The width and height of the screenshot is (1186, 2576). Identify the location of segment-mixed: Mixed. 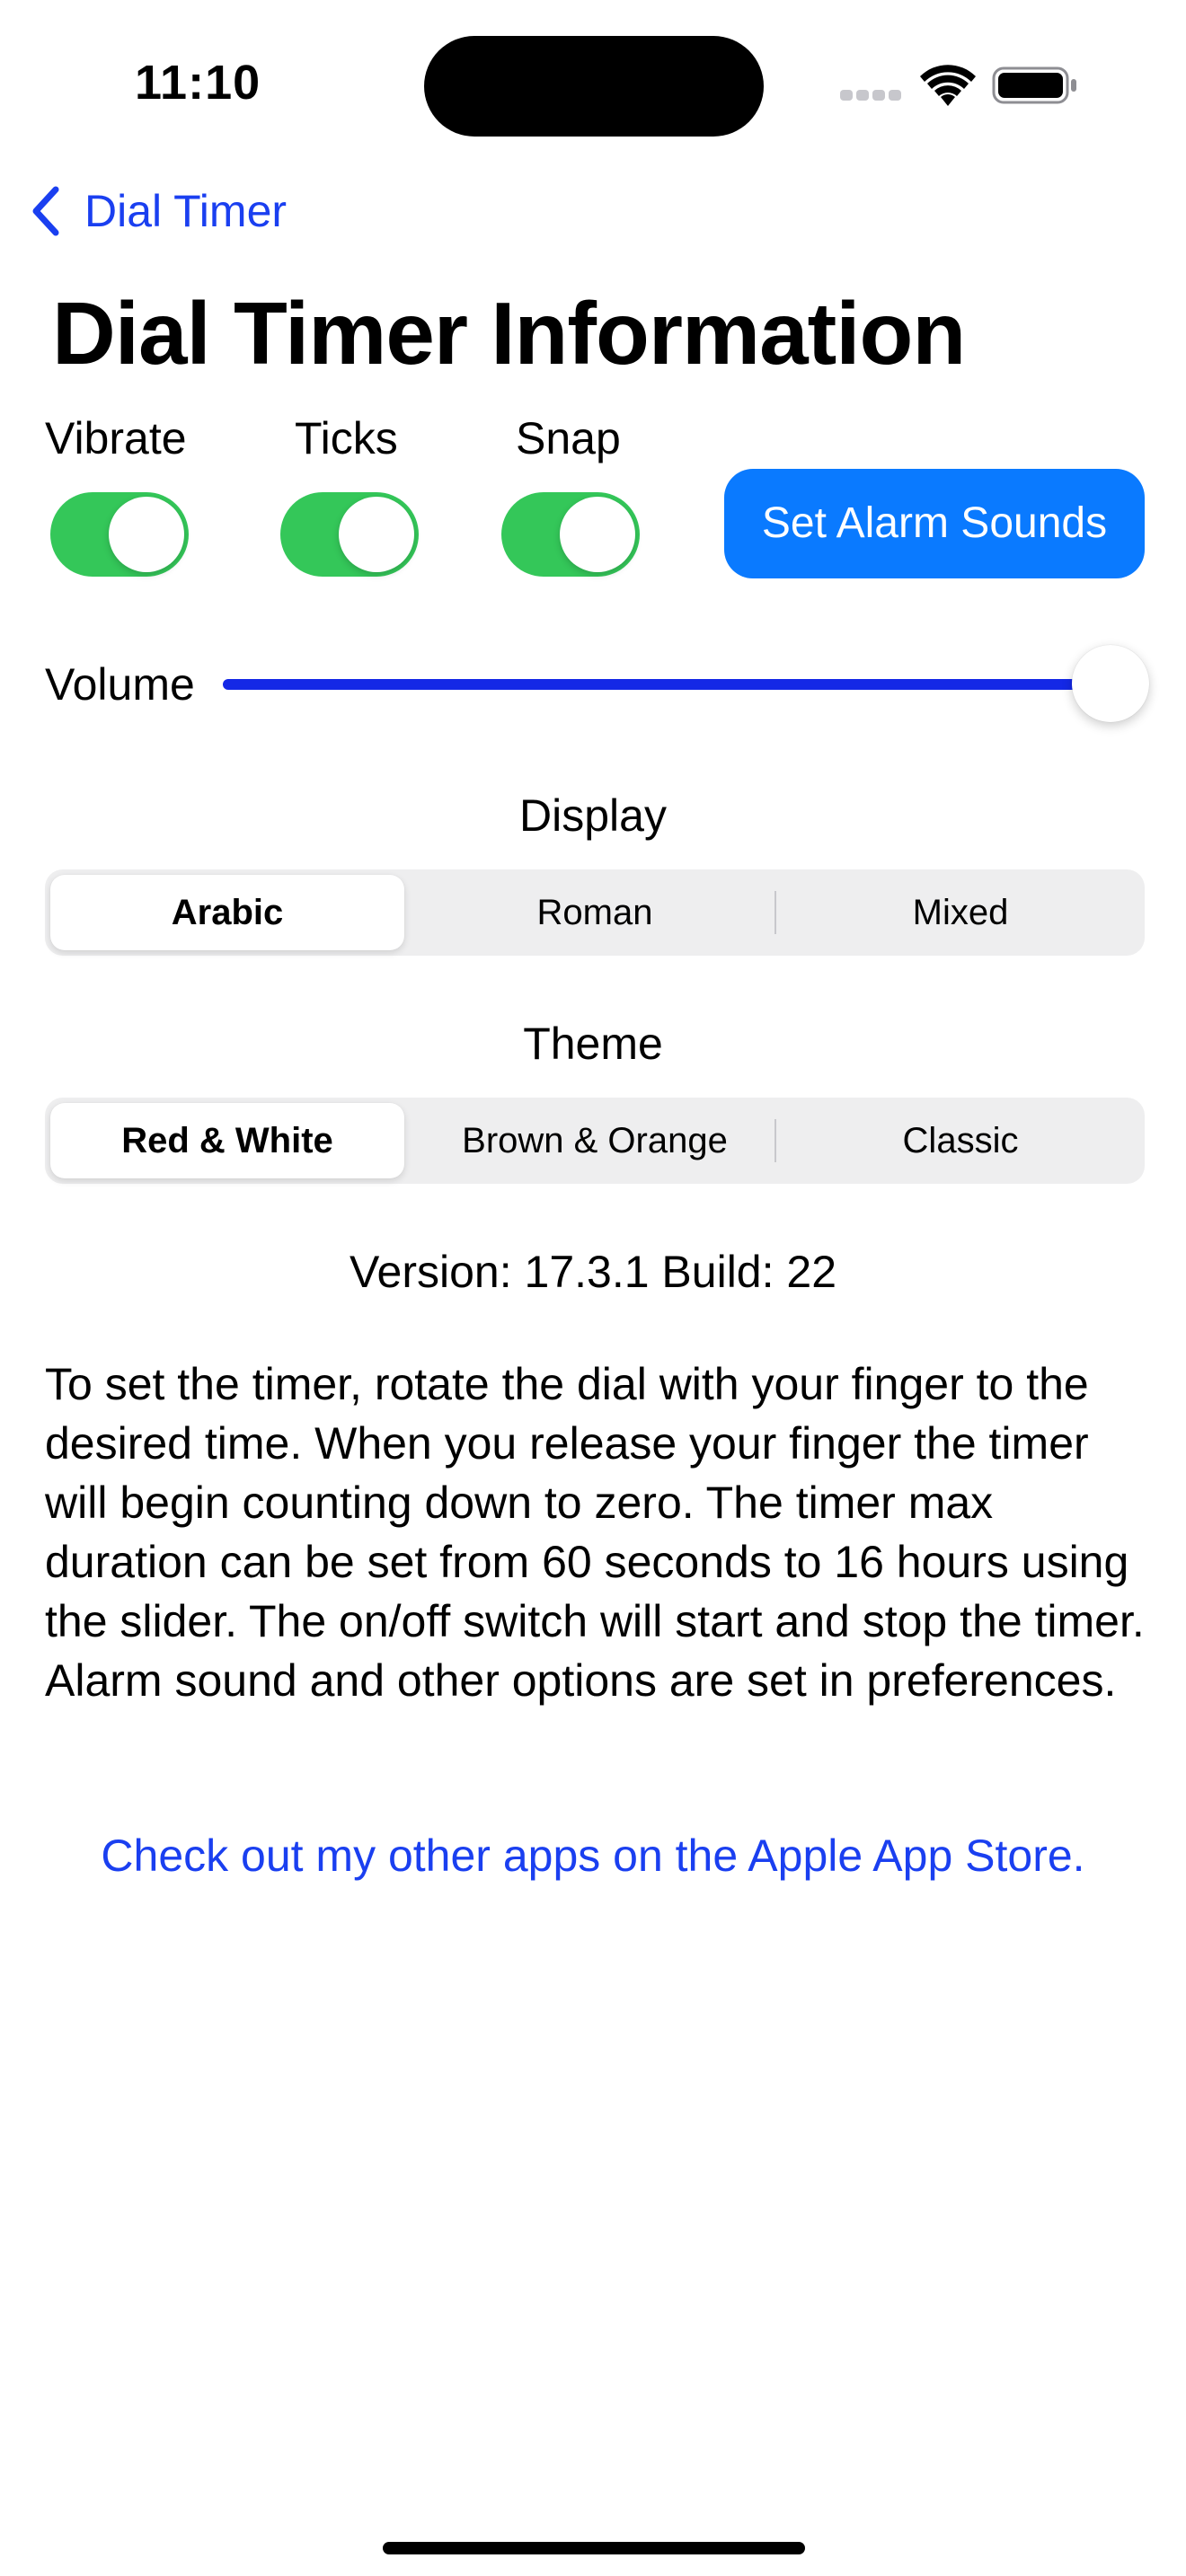
(960, 912).